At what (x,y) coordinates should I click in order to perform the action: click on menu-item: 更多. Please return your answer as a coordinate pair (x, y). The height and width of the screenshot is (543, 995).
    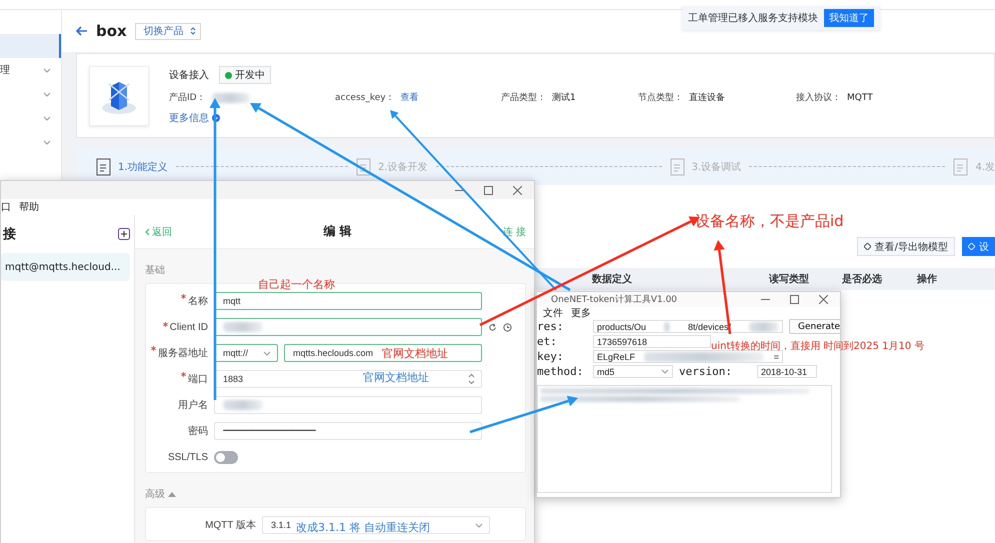
    Looking at the image, I should click on (581, 313).